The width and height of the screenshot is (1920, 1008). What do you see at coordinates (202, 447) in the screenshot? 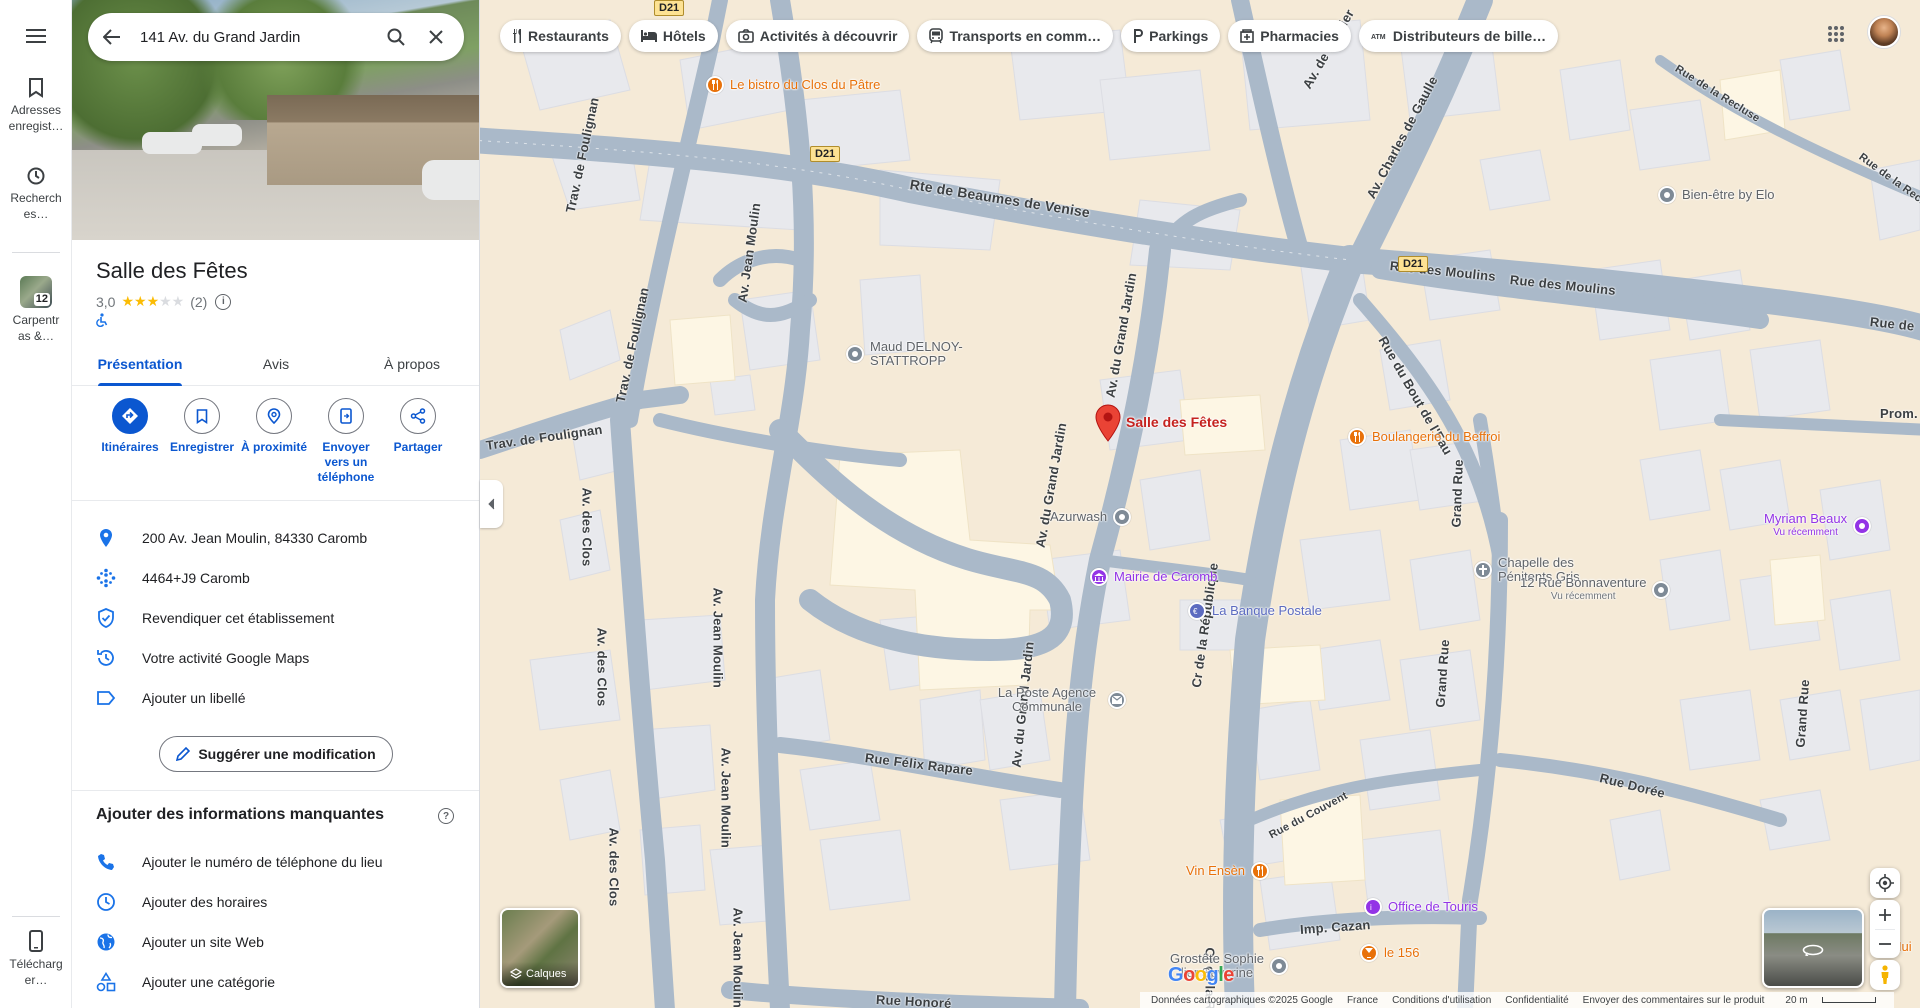
I see `save-label: Enregistrer` at bounding box center [202, 447].